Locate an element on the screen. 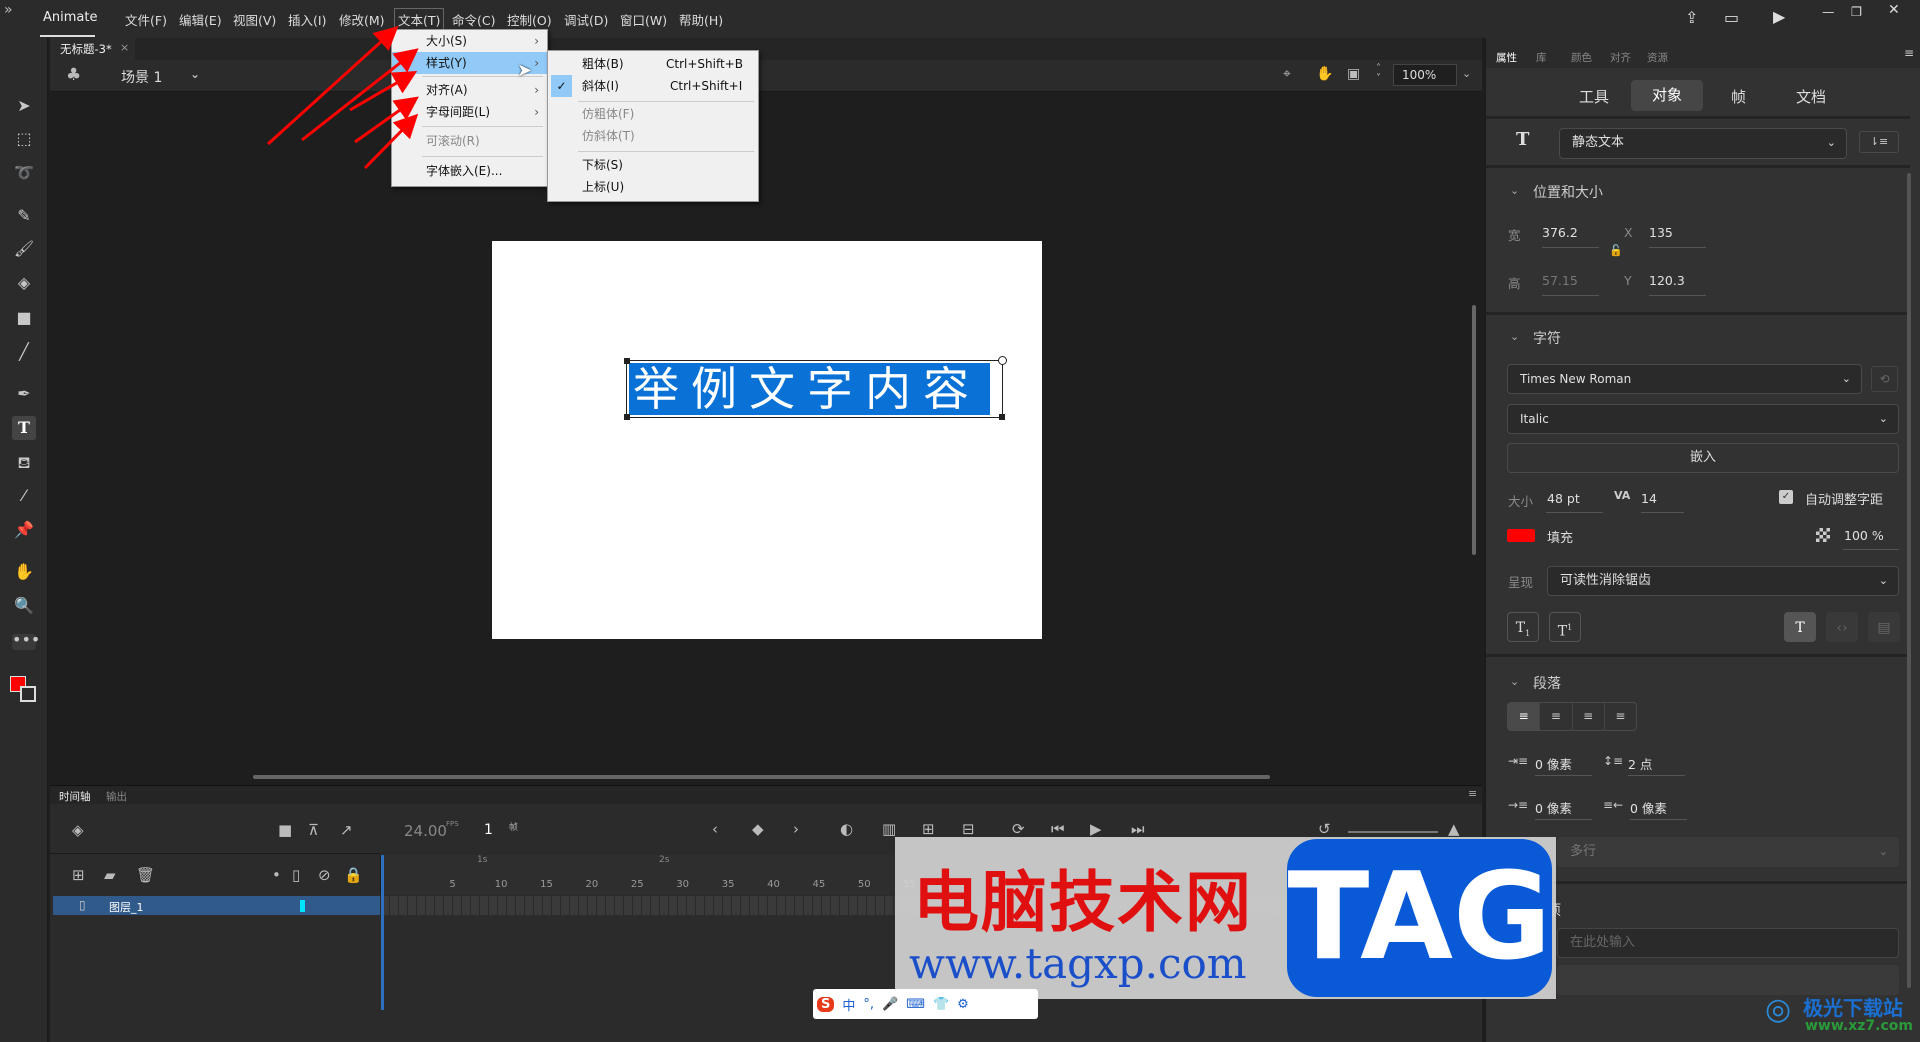  text-tool-icon: T is located at coordinates (24, 428).